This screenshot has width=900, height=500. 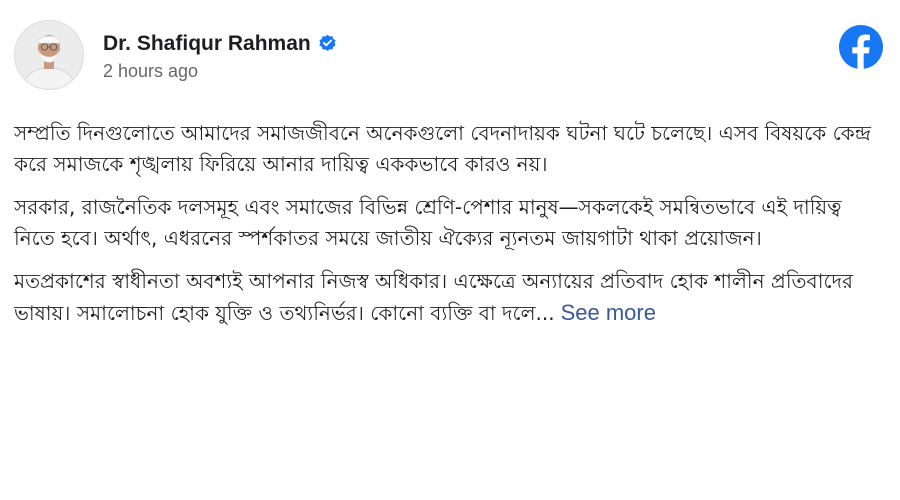 I want to click on verified-badge-icon, so click(x=327, y=43).